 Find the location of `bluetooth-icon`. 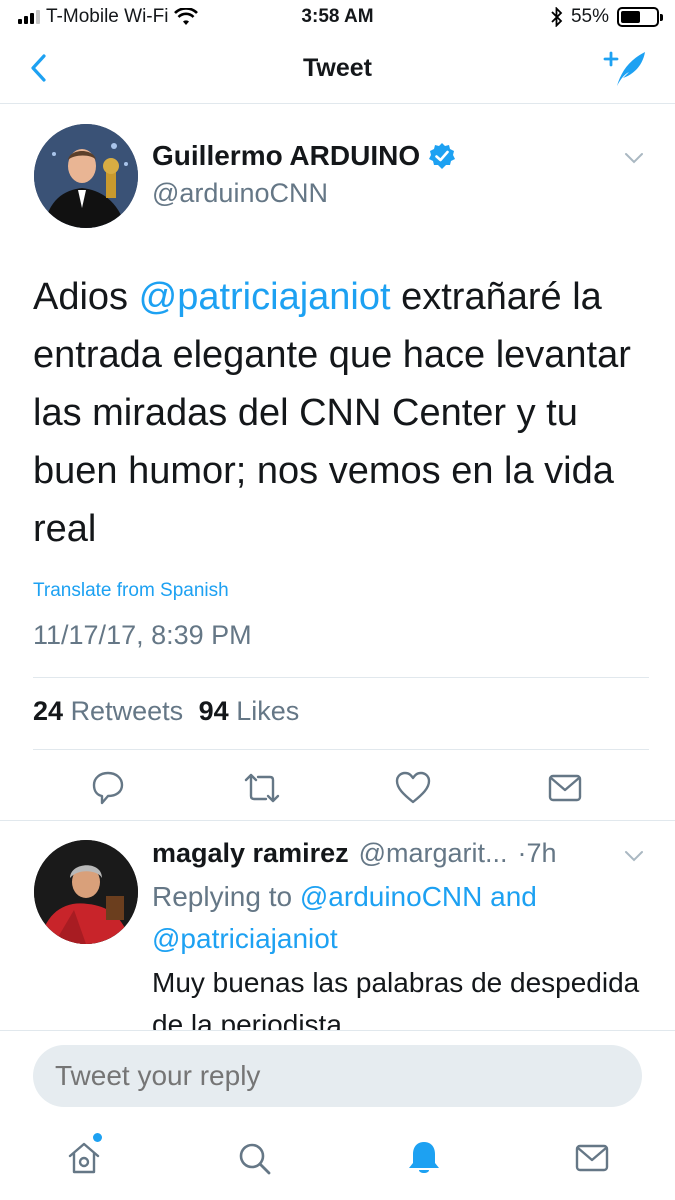

bluetooth-icon is located at coordinates (557, 17).